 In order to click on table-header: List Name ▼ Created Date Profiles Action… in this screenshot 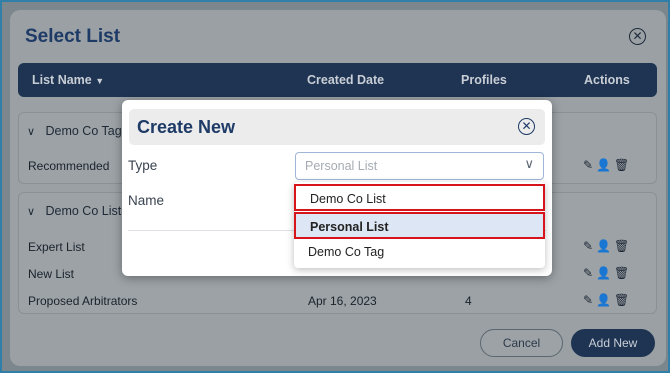, I will do `click(337, 80)`.